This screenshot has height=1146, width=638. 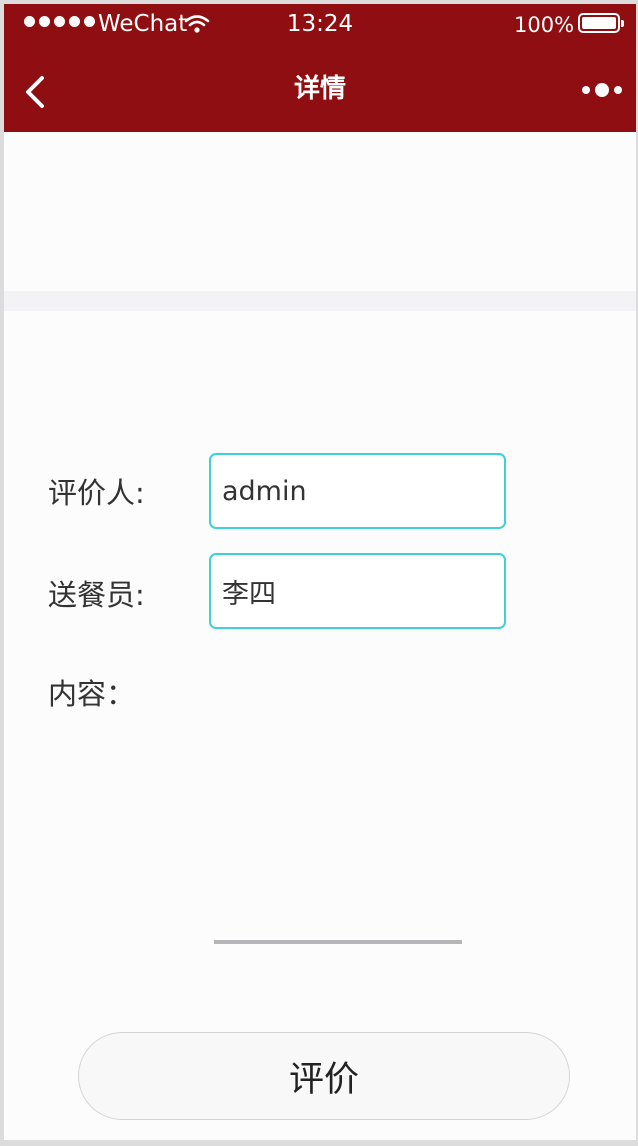 What do you see at coordinates (320, 301) in the screenshot?
I see `section-divider` at bounding box center [320, 301].